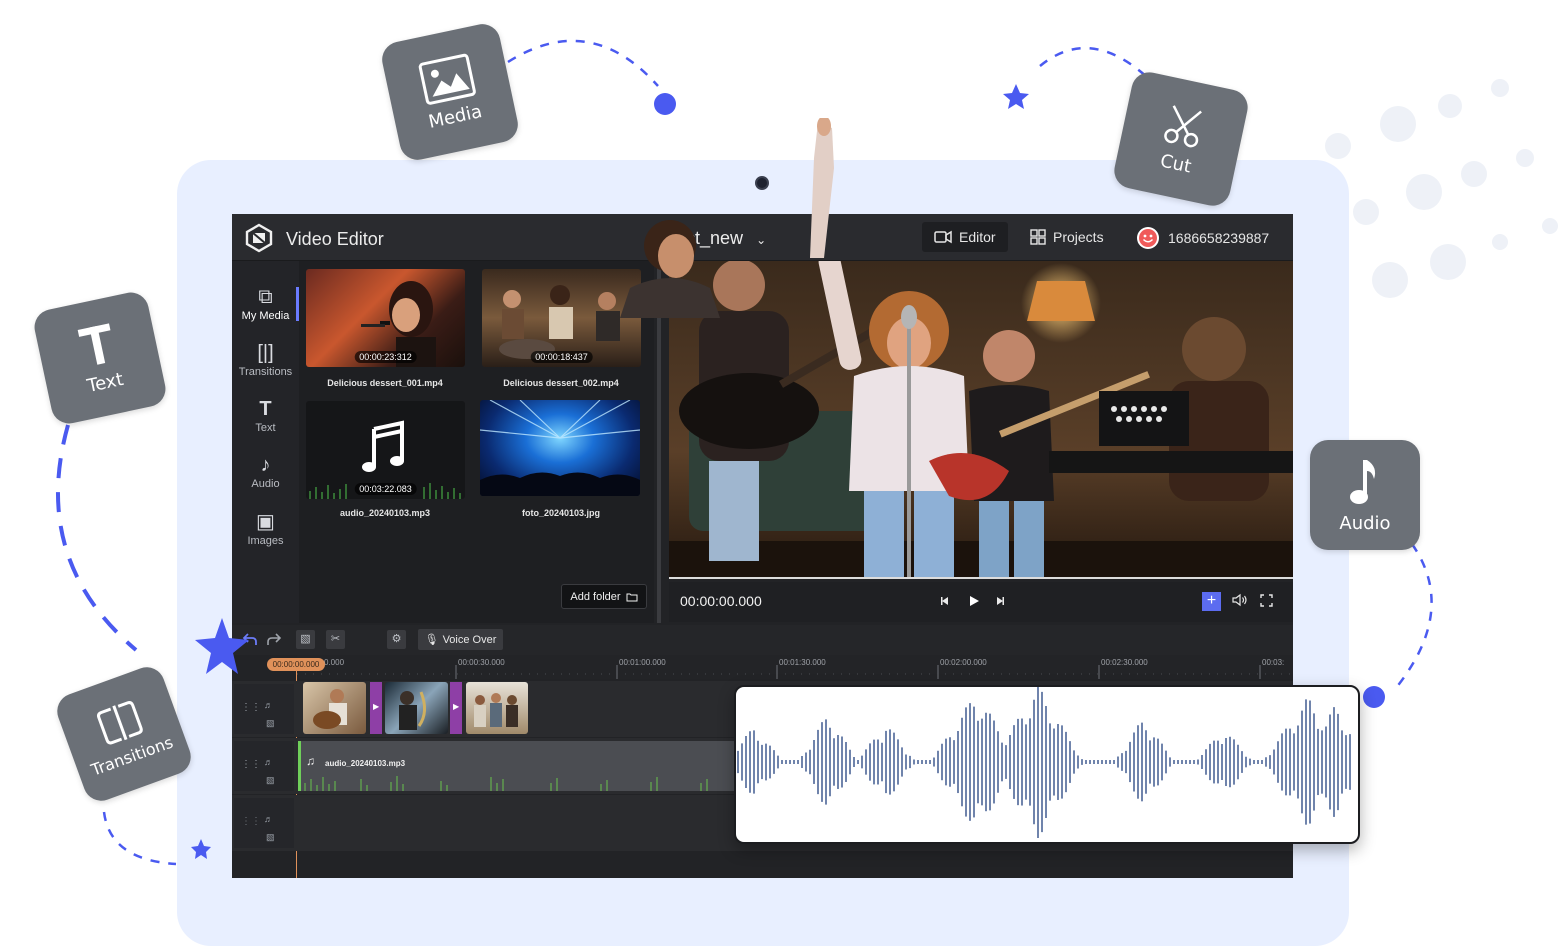 The height and width of the screenshot is (950, 1566). Describe the element at coordinates (561, 383) in the screenshot. I see `media-filename: Delicious dessert_002.mp4` at that location.